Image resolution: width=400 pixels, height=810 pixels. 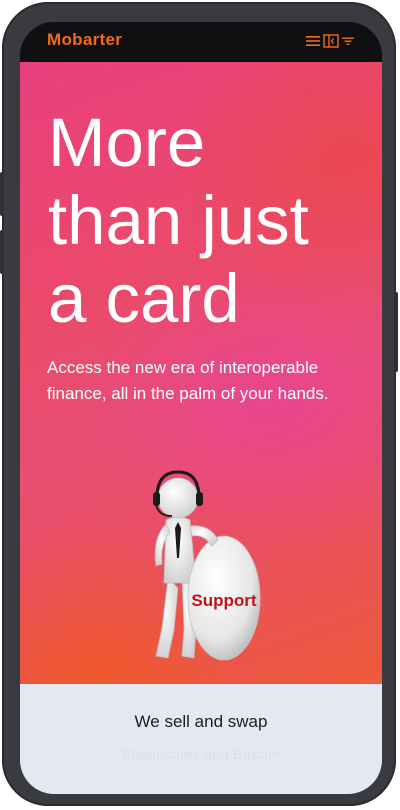 I want to click on support-text: Support, so click(x=223, y=600).